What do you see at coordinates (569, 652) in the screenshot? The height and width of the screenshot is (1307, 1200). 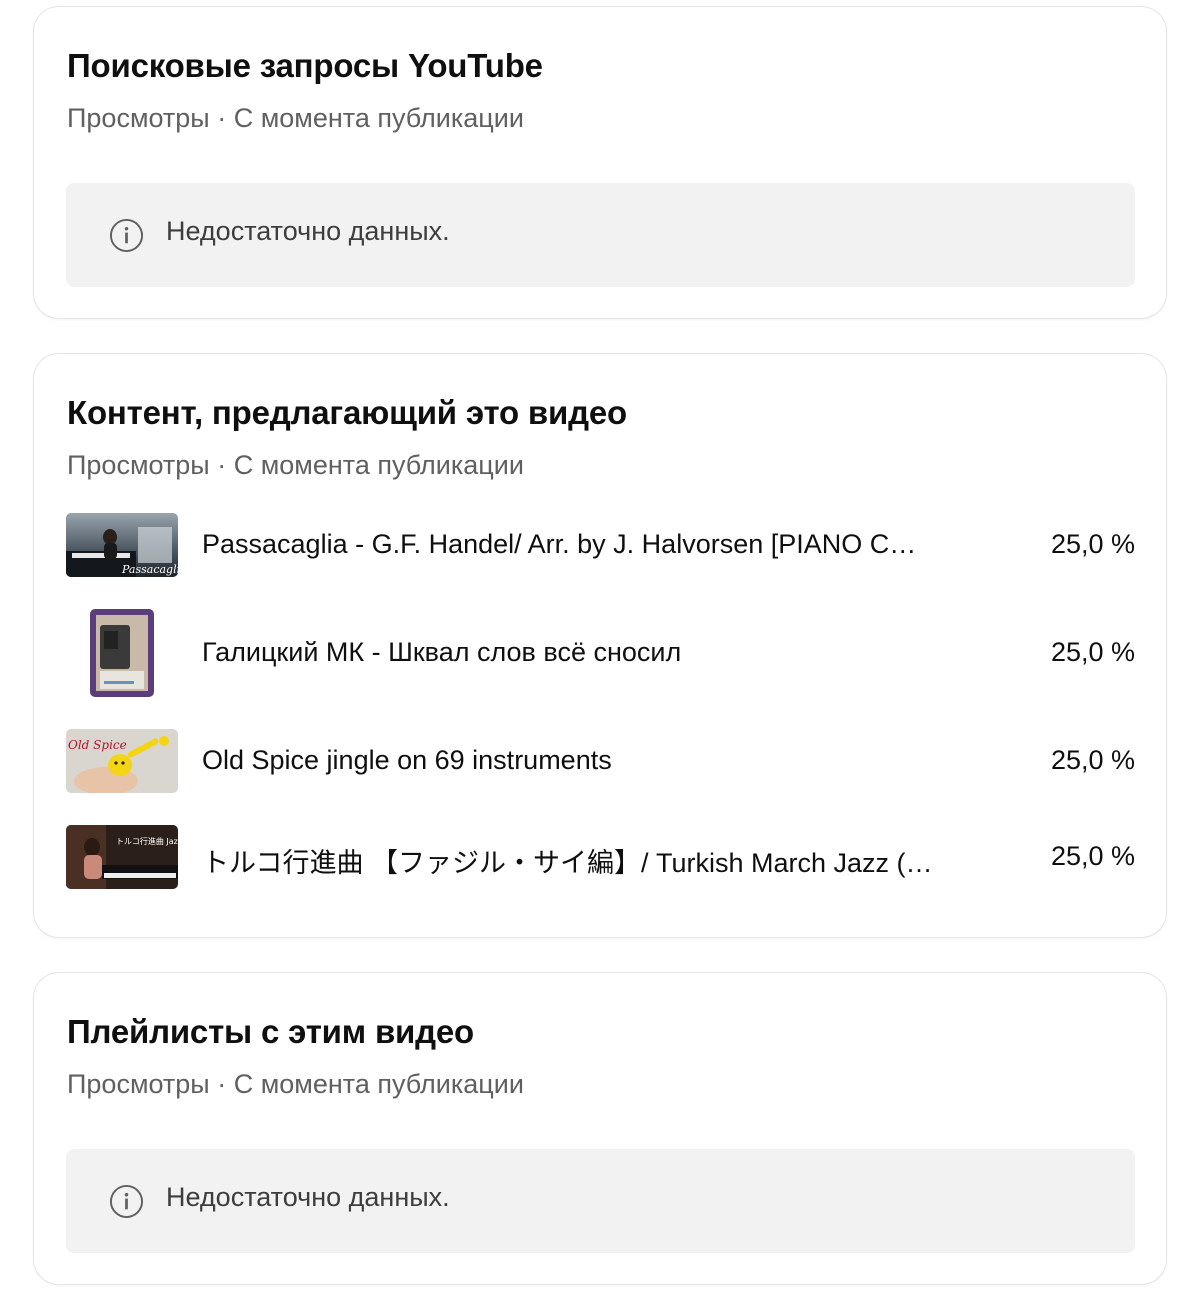 I see `video-title: Галицкий МК - Шквал слов всё сносил` at bounding box center [569, 652].